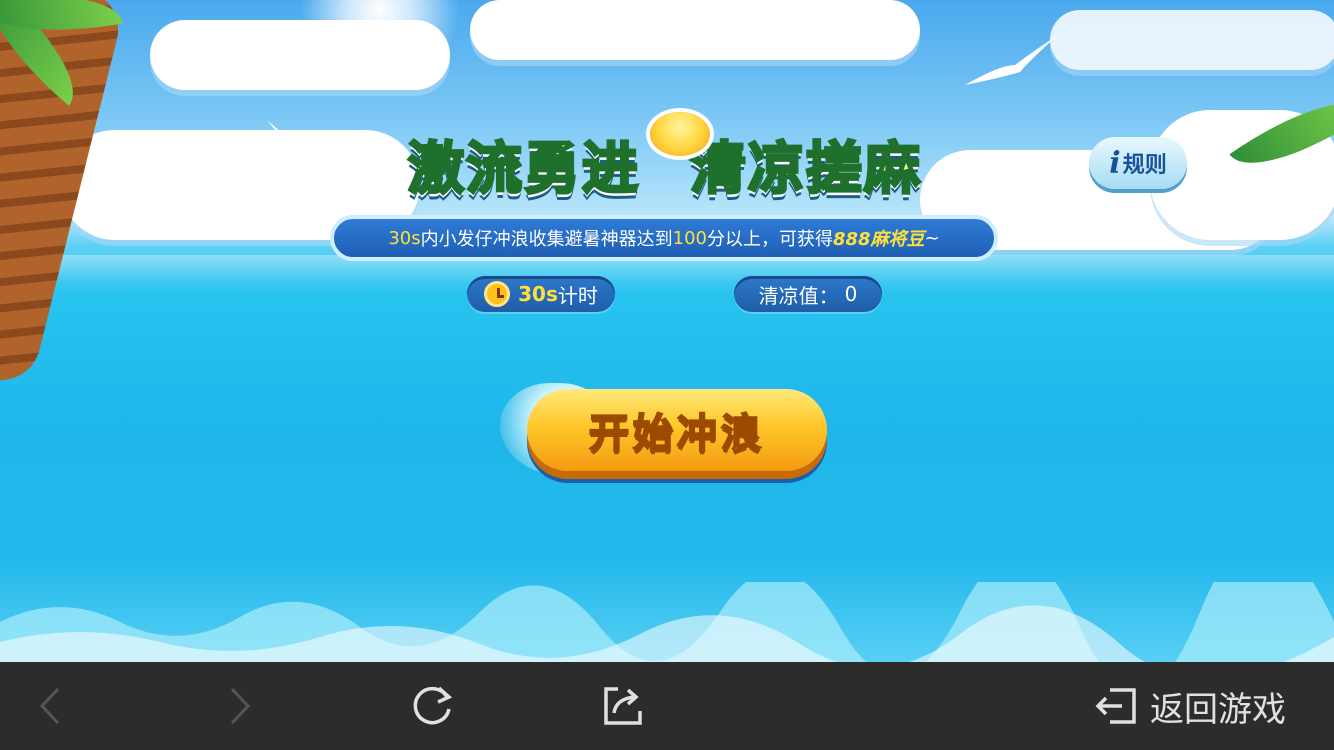 Image resolution: width=1334 pixels, height=750 pixels. Describe the element at coordinates (798, 295) in the screenshot. I see `score-label: 清凉值：` at that location.